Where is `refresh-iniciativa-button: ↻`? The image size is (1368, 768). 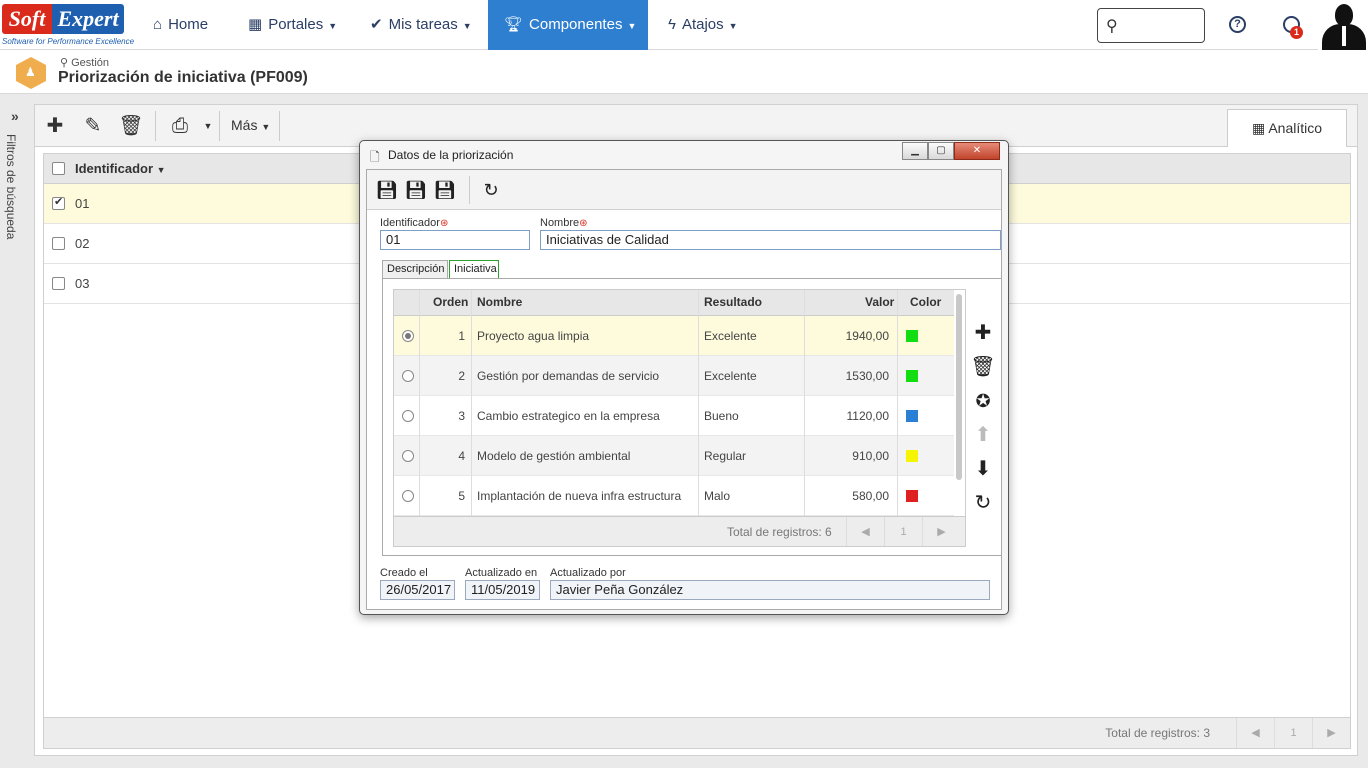
refresh-iniciativa-button: ↻ is located at coordinates (983, 503).